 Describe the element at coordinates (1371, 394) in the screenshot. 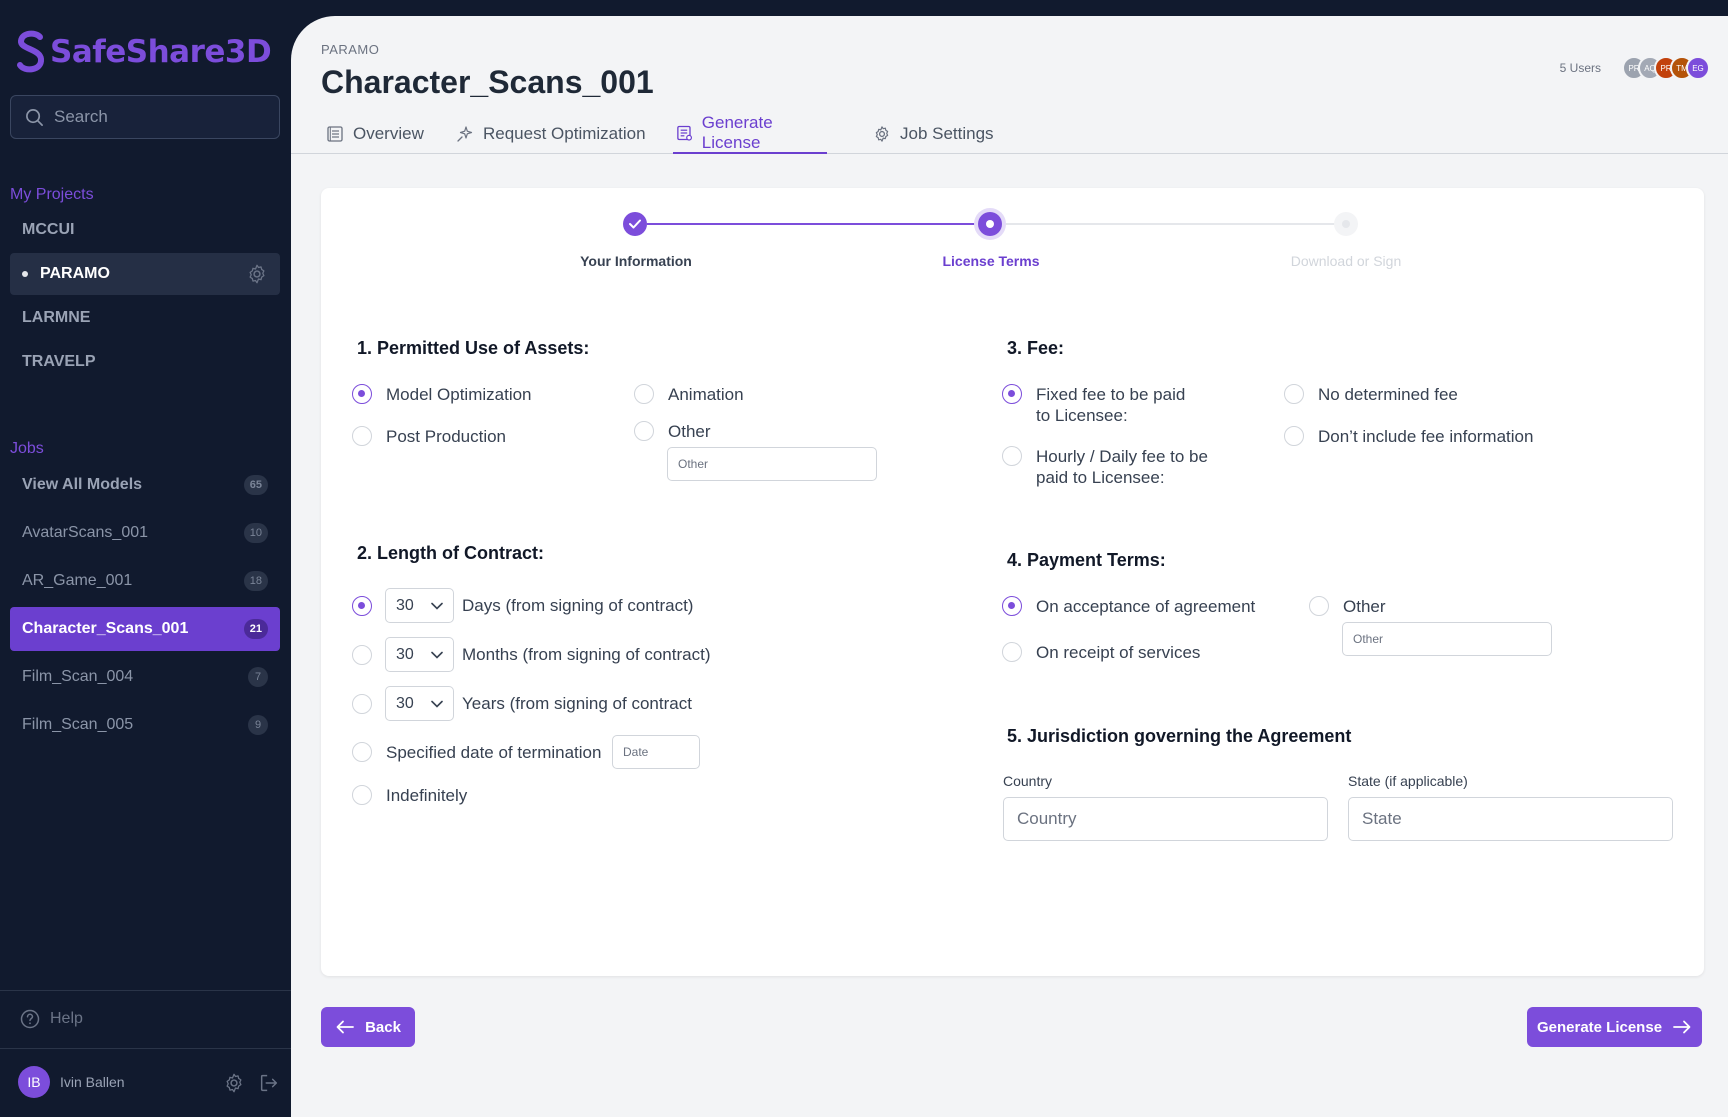

I see `option-no-determined-fee: No determined fee` at that location.